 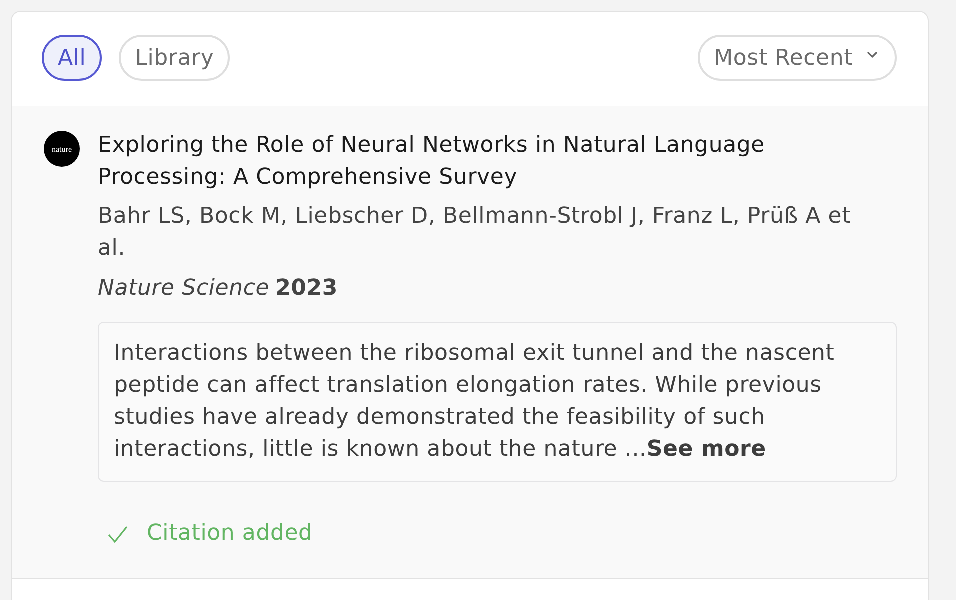 I want to click on sort-dropdown: Most Recent, so click(x=797, y=58).